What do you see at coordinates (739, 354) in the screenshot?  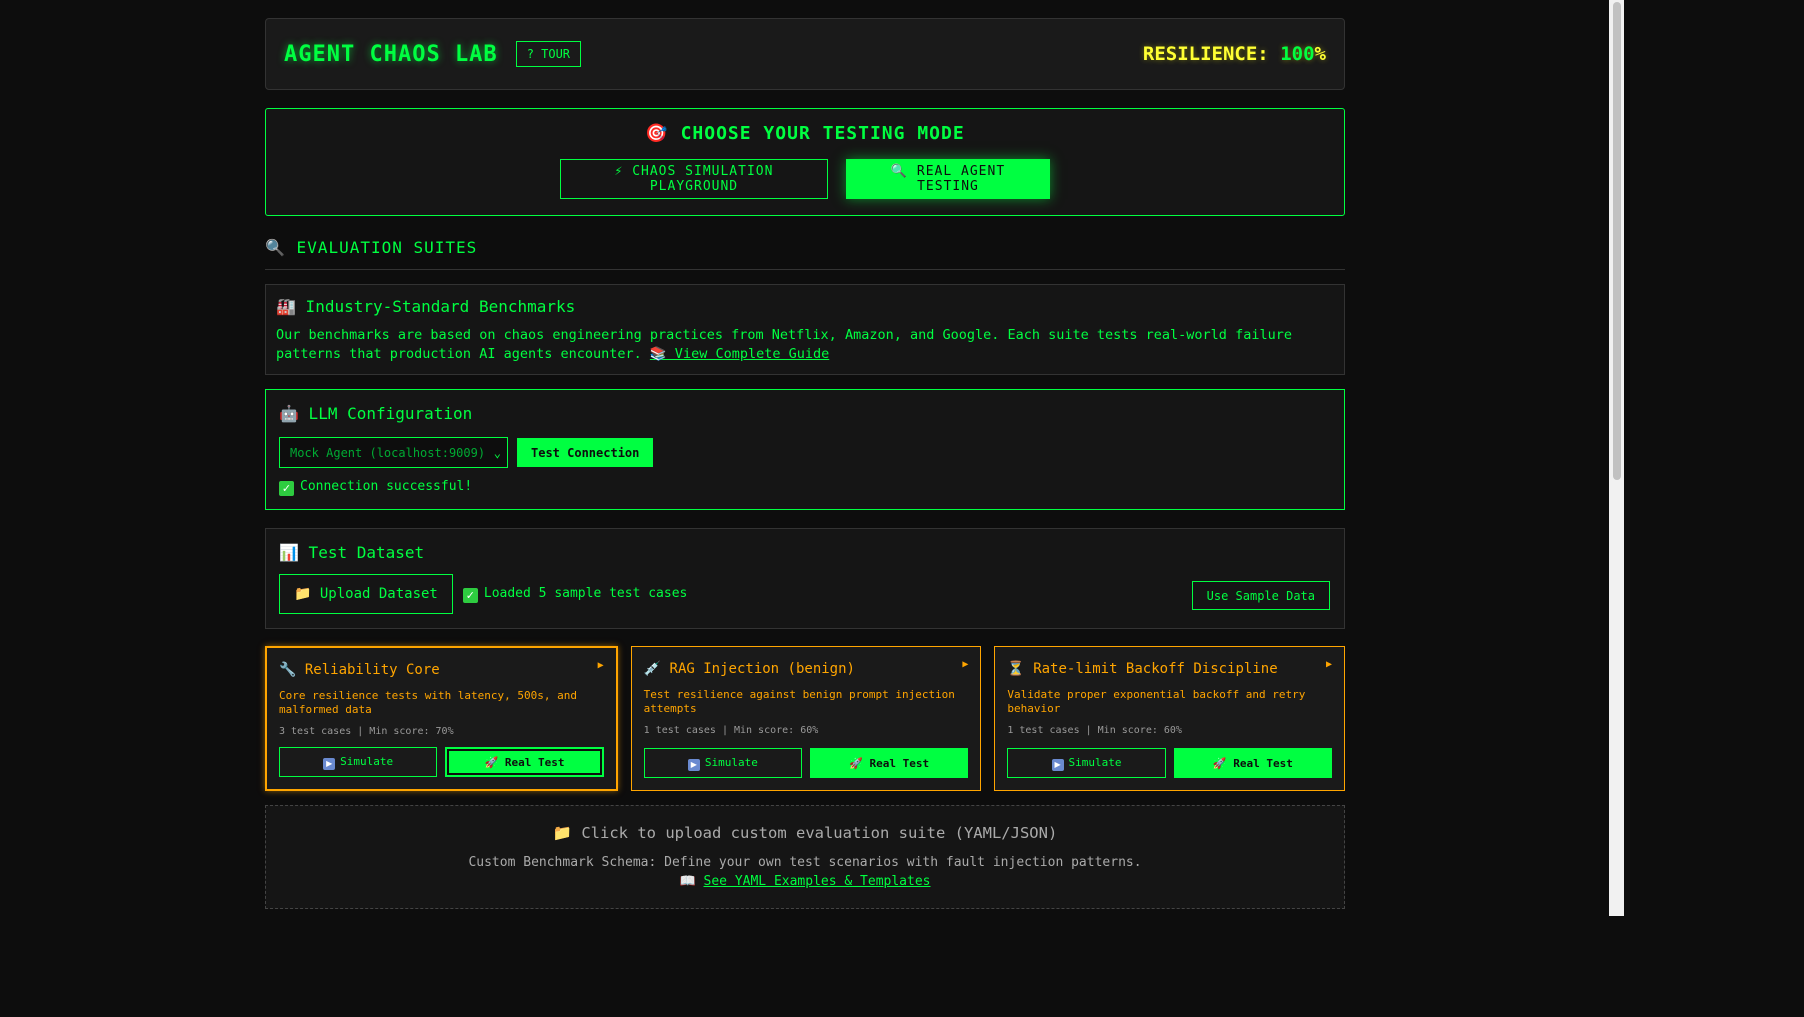 I see `view-guide-link: 📚 View Complete Guide` at bounding box center [739, 354].